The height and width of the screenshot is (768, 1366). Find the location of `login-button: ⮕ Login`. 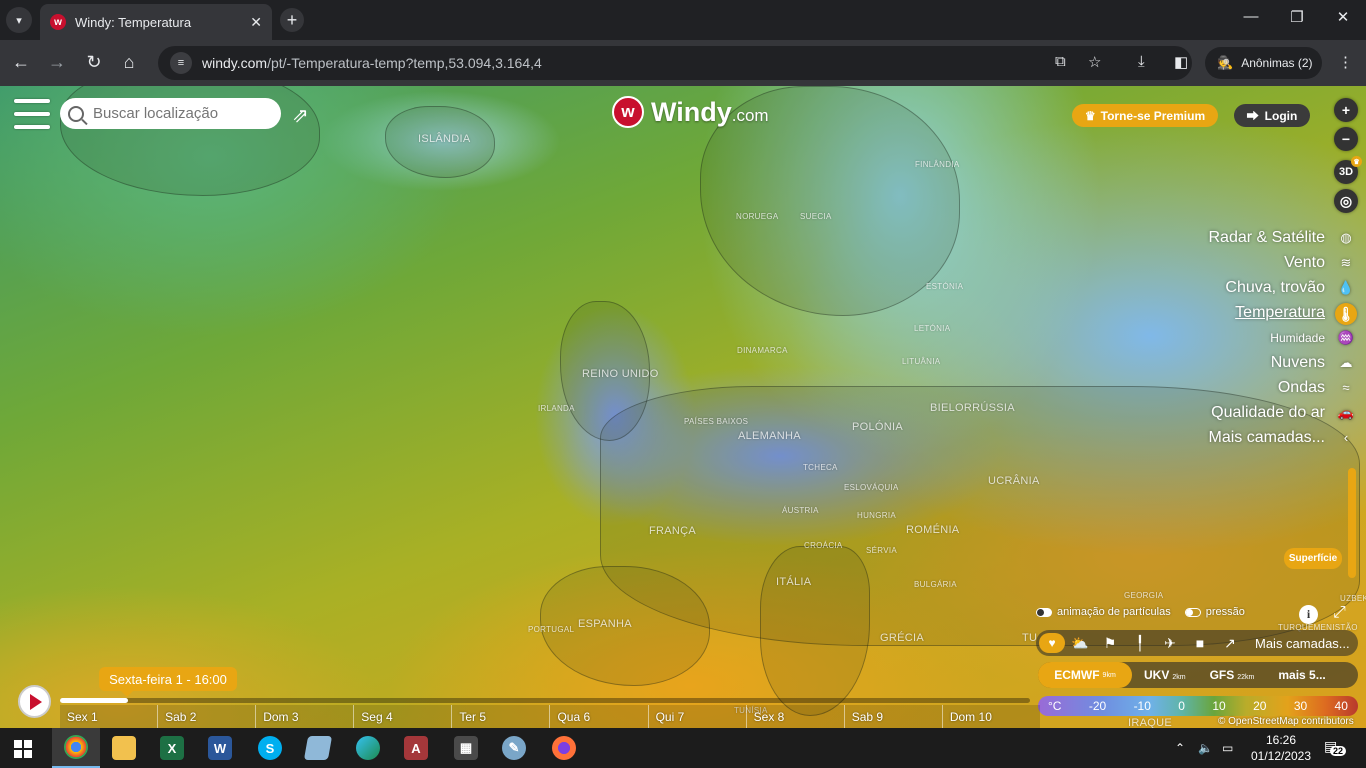

login-button: ⮕ Login is located at coordinates (1272, 115).